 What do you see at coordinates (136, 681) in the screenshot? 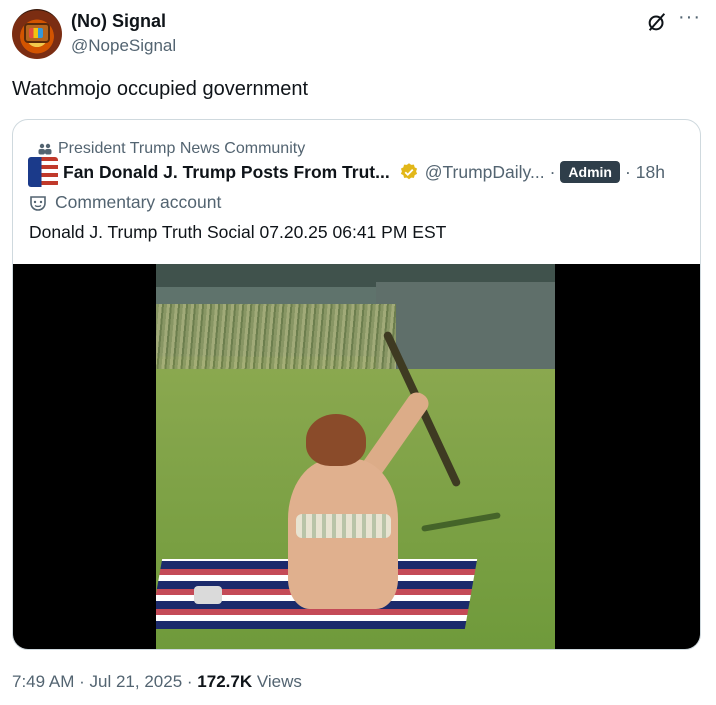
I see `post-date: Jul 21, 2025` at bounding box center [136, 681].